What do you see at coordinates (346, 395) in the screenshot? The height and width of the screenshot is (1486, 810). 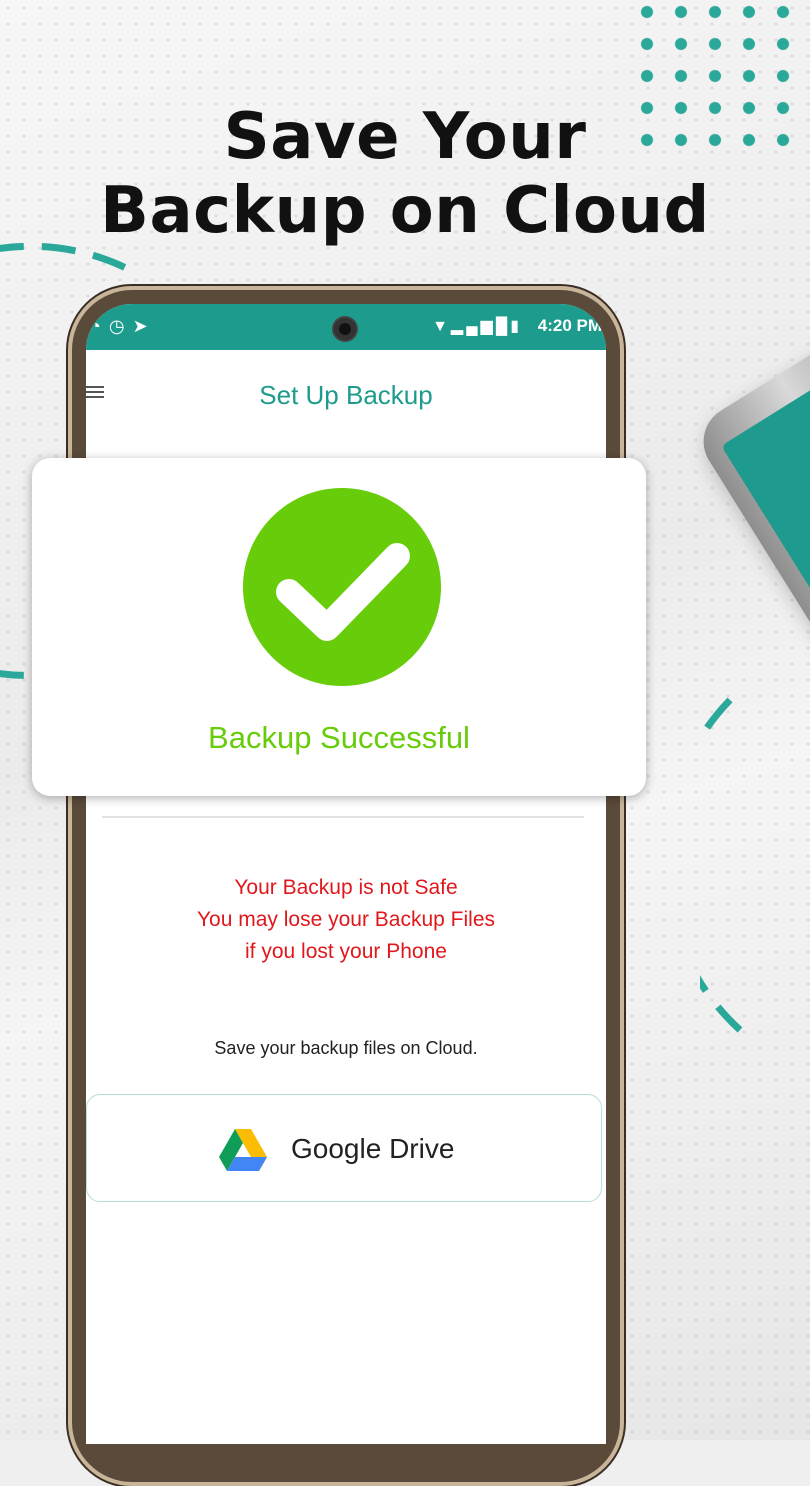 I see `app-bar-title: Set Up Backup` at bounding box center [346, 395].